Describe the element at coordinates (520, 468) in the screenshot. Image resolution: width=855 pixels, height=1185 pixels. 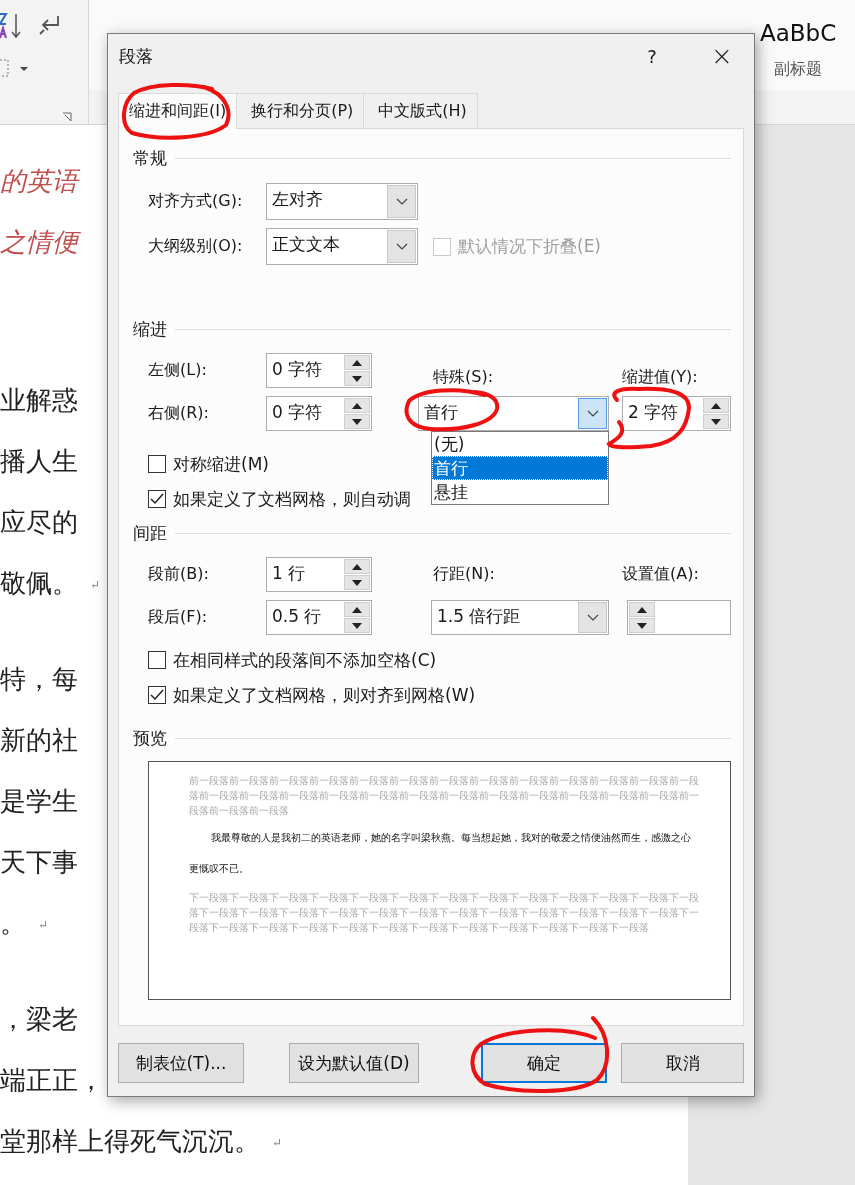
I see `dropdown-option: 首行` at that location.